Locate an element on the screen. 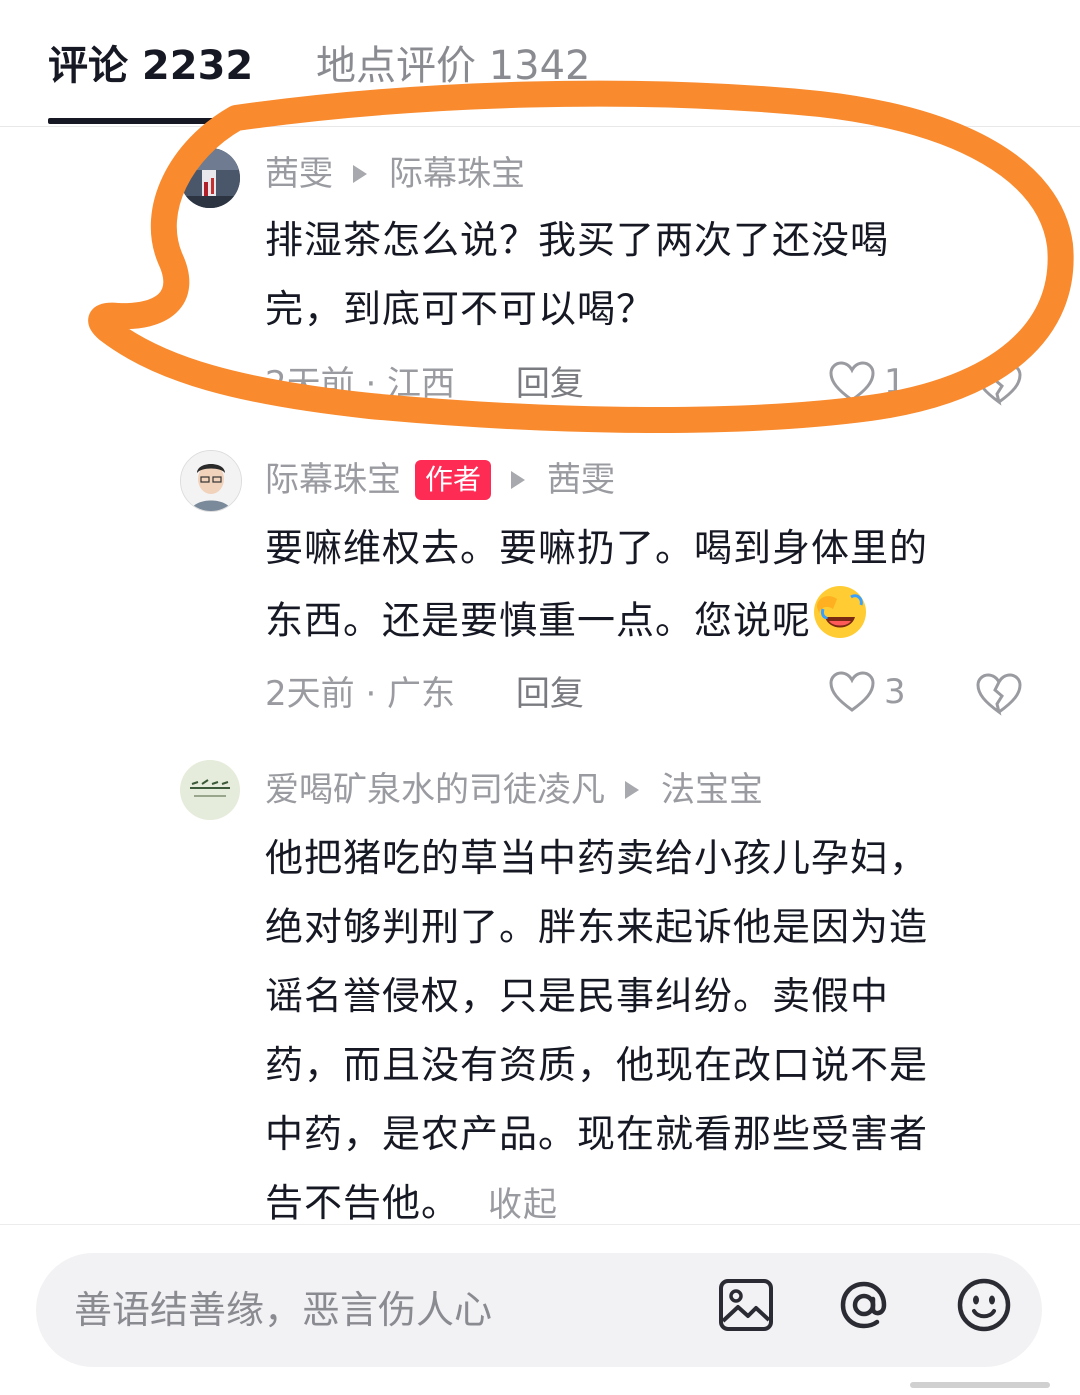 The width and height of the screenshot is (1080, 1395). emoji-icon is located at coordinates (984, 1305).